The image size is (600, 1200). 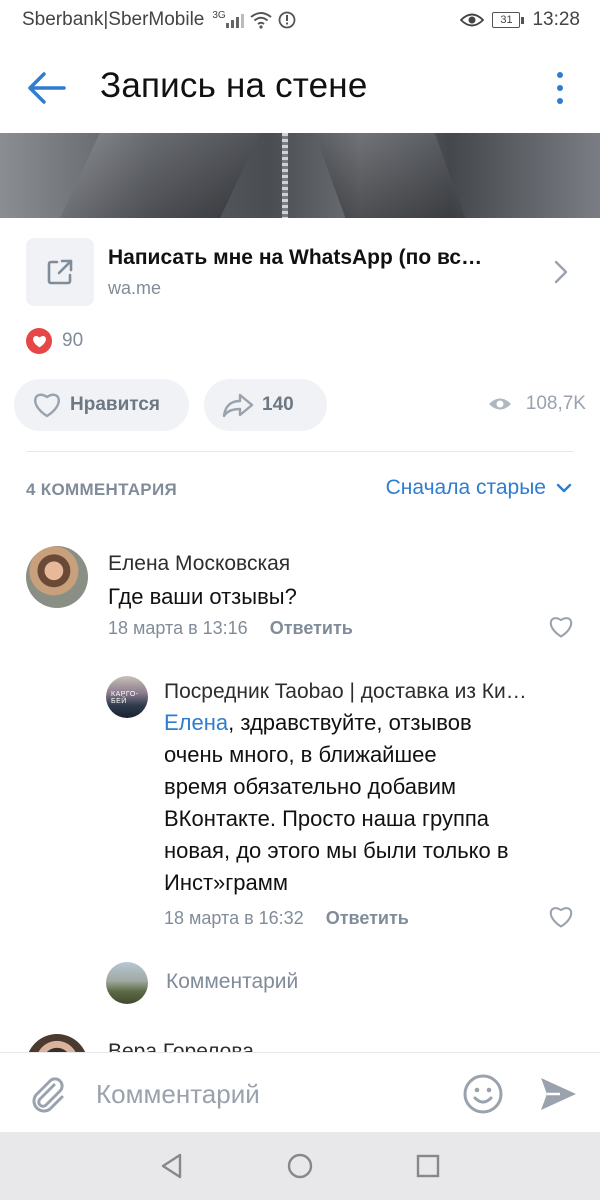 I want to click on send-icon, so click(x=558, y=1094).